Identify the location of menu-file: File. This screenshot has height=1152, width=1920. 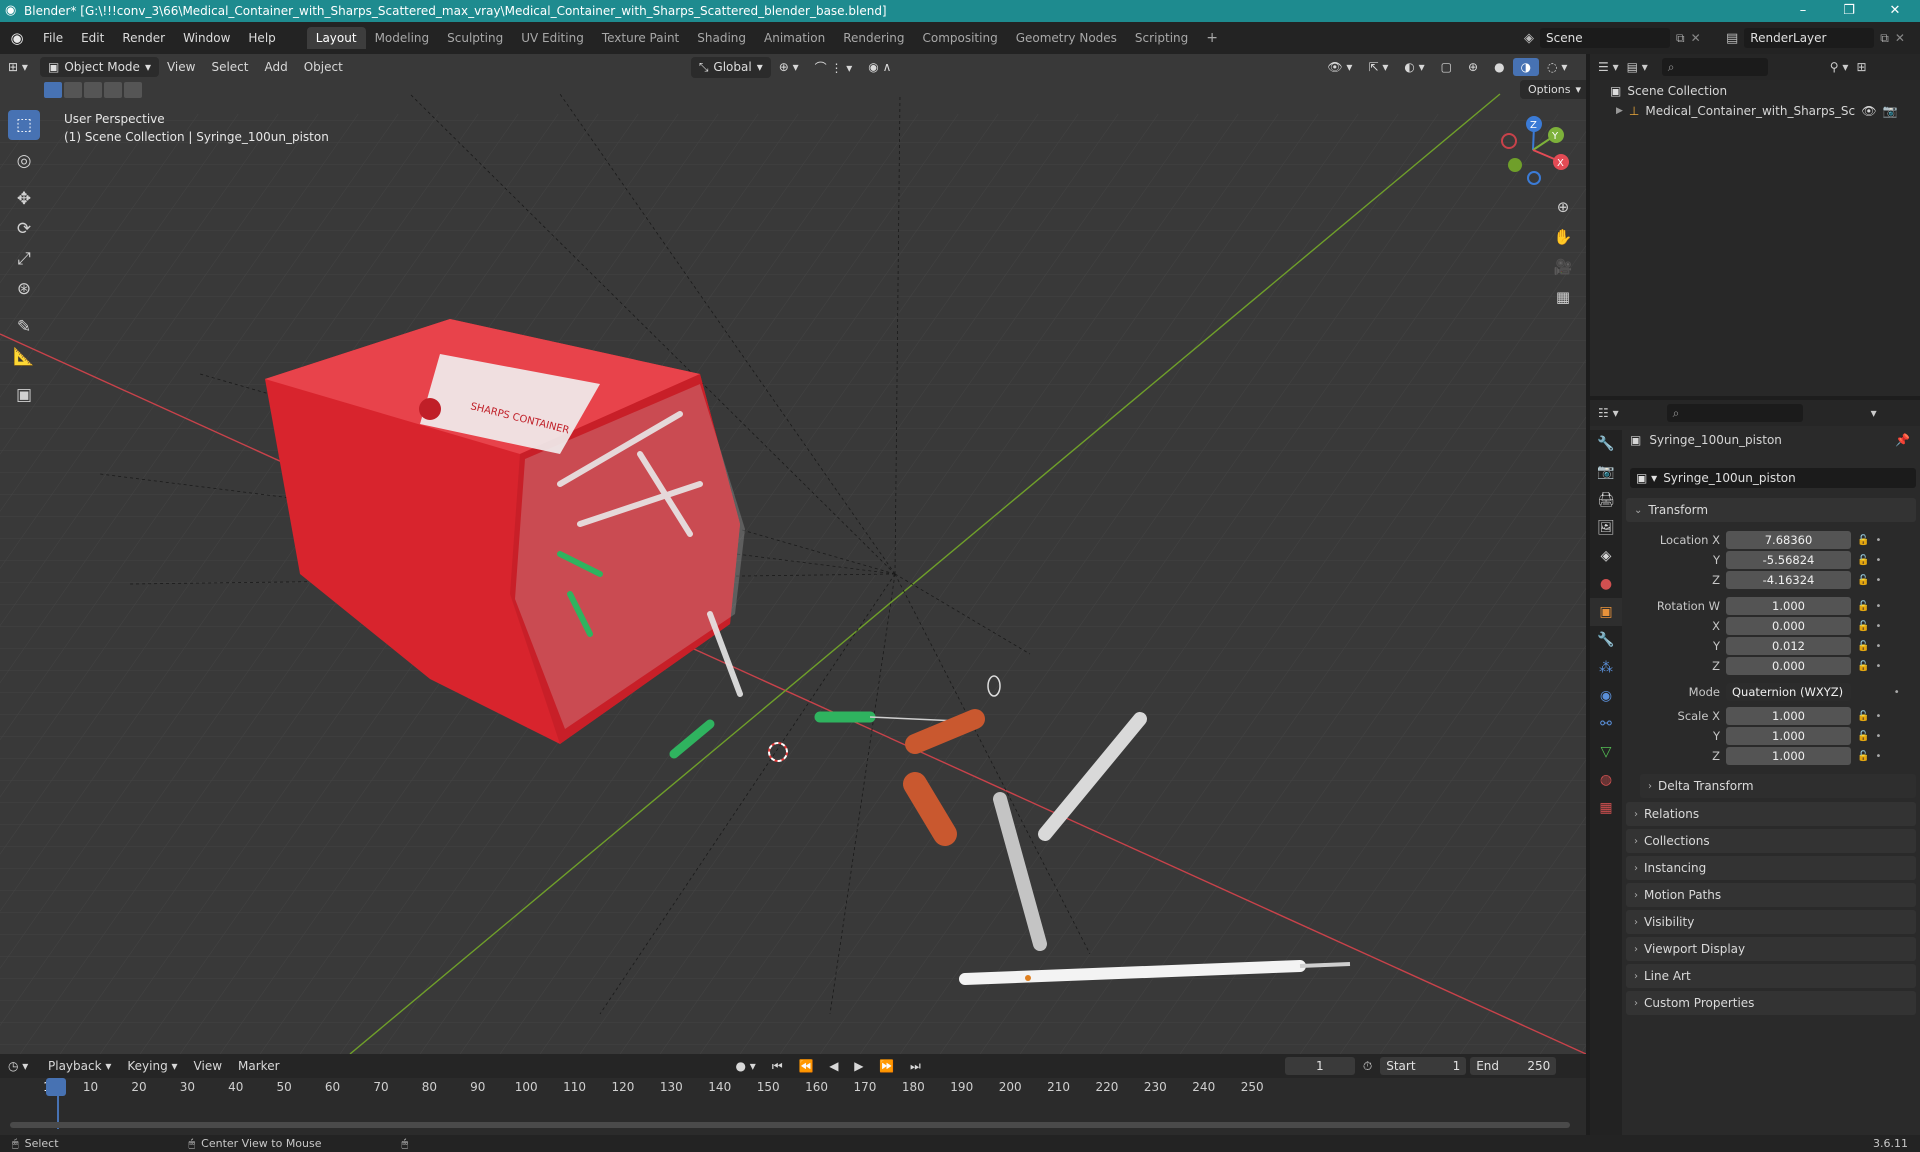
(53, 38).